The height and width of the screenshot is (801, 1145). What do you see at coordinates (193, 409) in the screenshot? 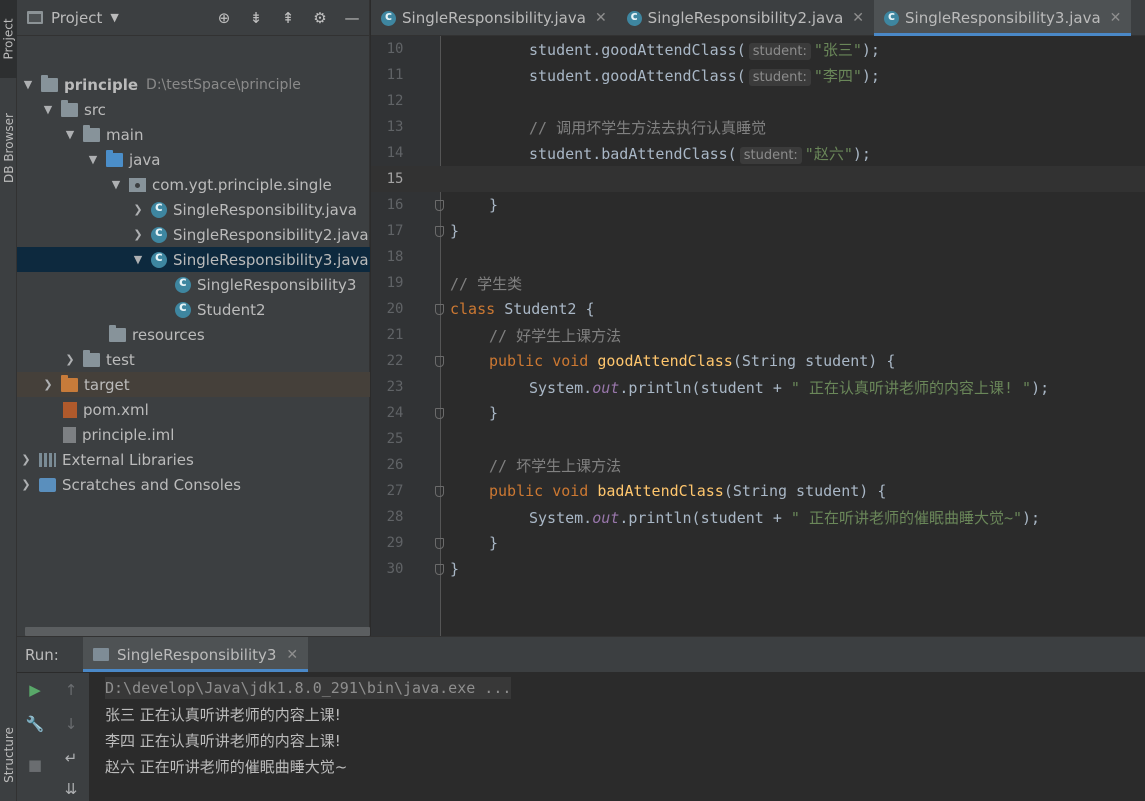
I see `tree-item-pom-xml: pom.xml` at bounding box center [193, 409].